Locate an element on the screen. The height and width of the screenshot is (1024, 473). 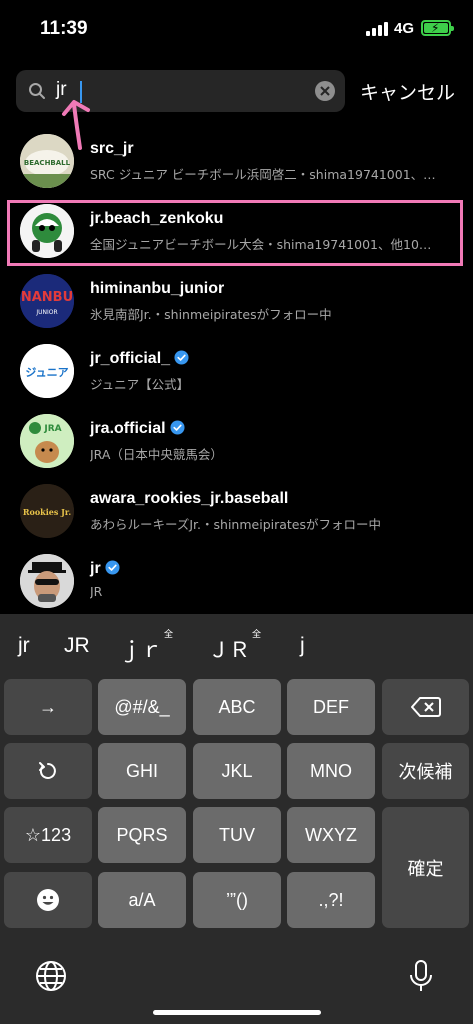
signal-icon is located at coordinates (377, 29).